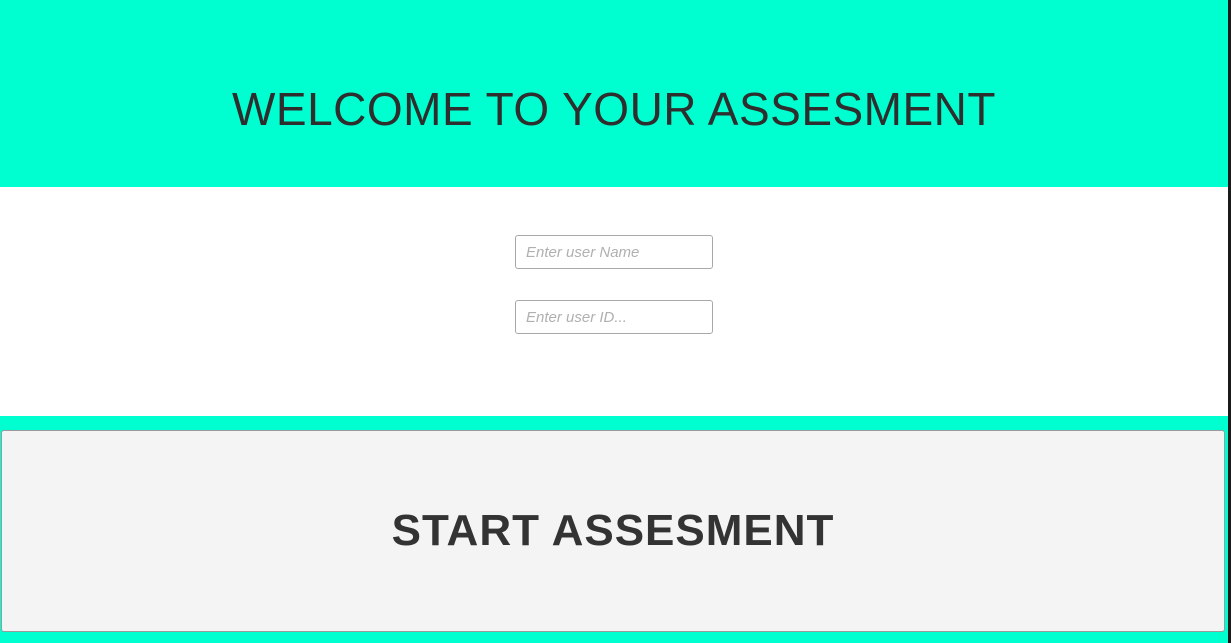  I want to click on start-button-label: START ASSESMENT, so click(613, 530).